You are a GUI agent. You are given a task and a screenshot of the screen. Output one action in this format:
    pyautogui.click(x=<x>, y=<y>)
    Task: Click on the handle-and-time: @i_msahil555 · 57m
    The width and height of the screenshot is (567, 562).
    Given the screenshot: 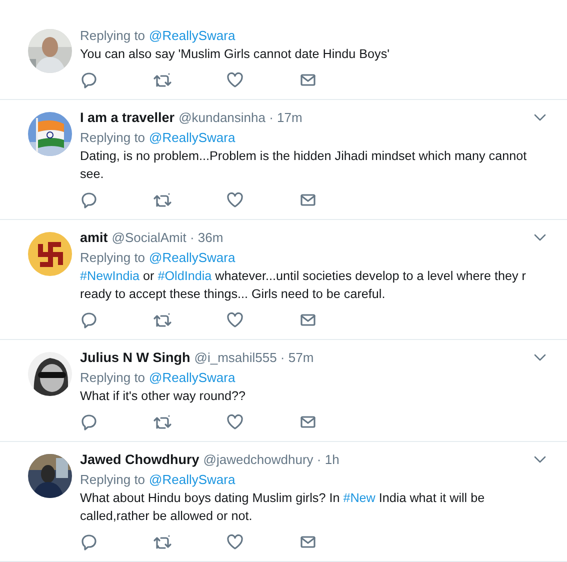 What is the action you would take?
    pyautogui.click(x=254, y=357)
    